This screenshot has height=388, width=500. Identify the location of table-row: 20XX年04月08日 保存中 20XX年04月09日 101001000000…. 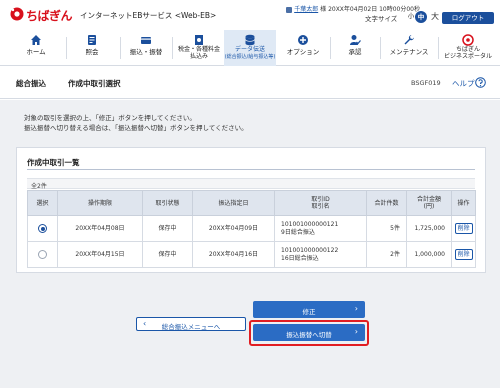
(251, 228).